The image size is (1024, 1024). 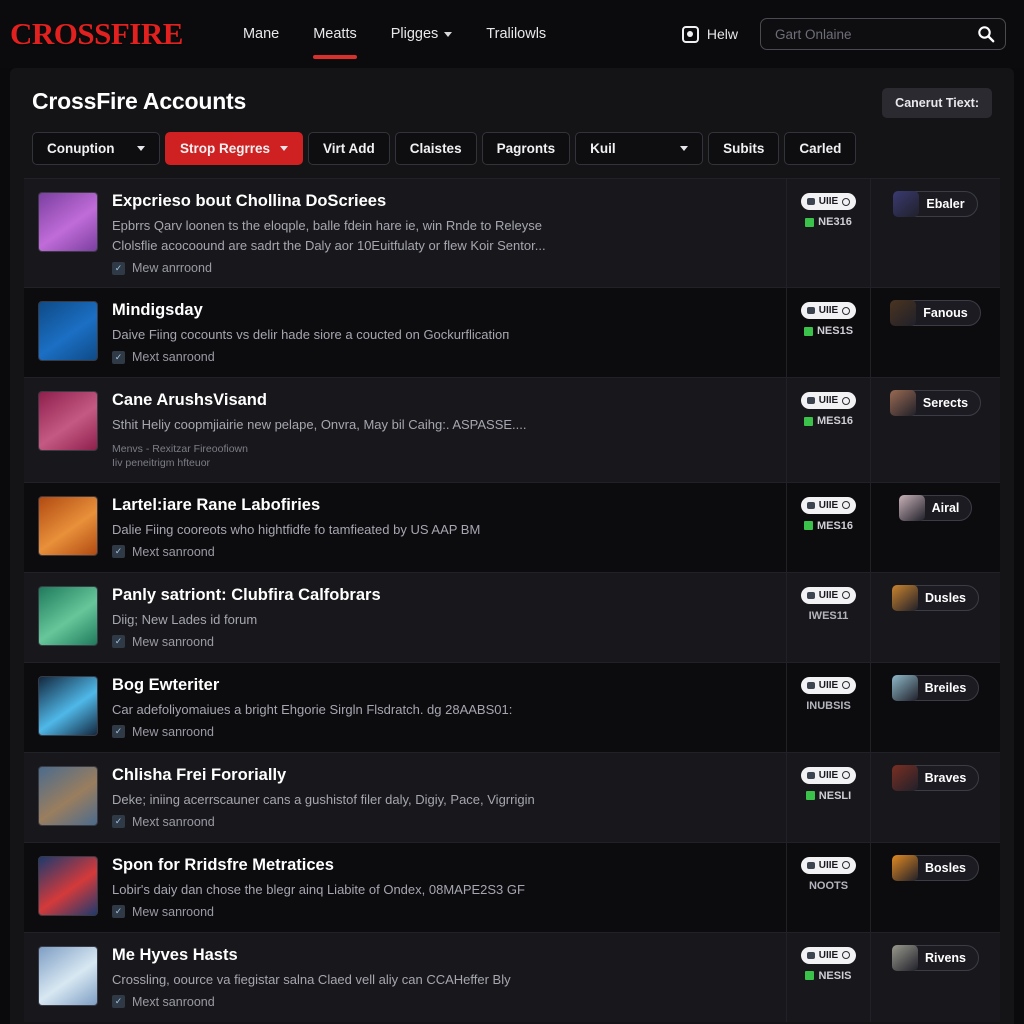 What do you see at coordinates (96, 34) in the screenshot?
I see `site-logo: CROSSFIRE` at bounding box center [96, 34].